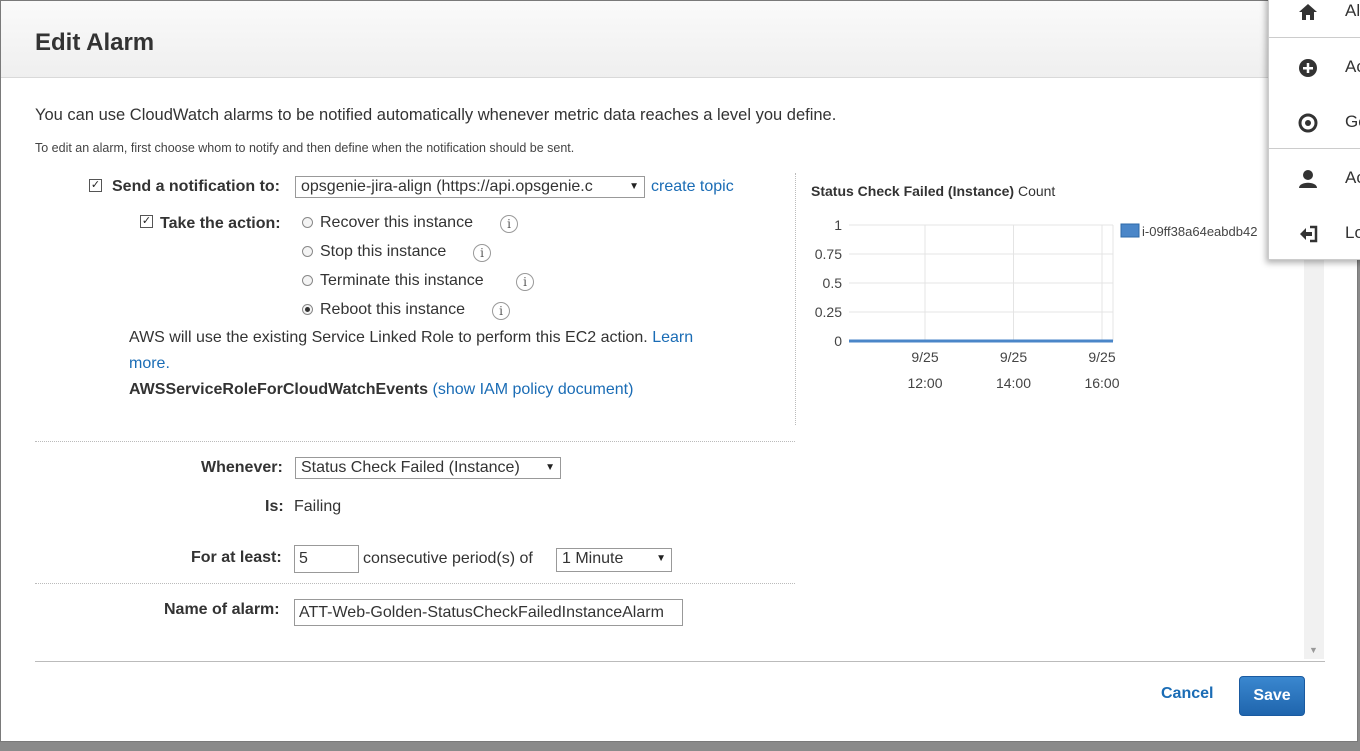 This screenshot has width=1360, height=751. Describe the element at coordinates (149, 364) in the screenshot. I see `learn-more-link-cont: more.` at that location.